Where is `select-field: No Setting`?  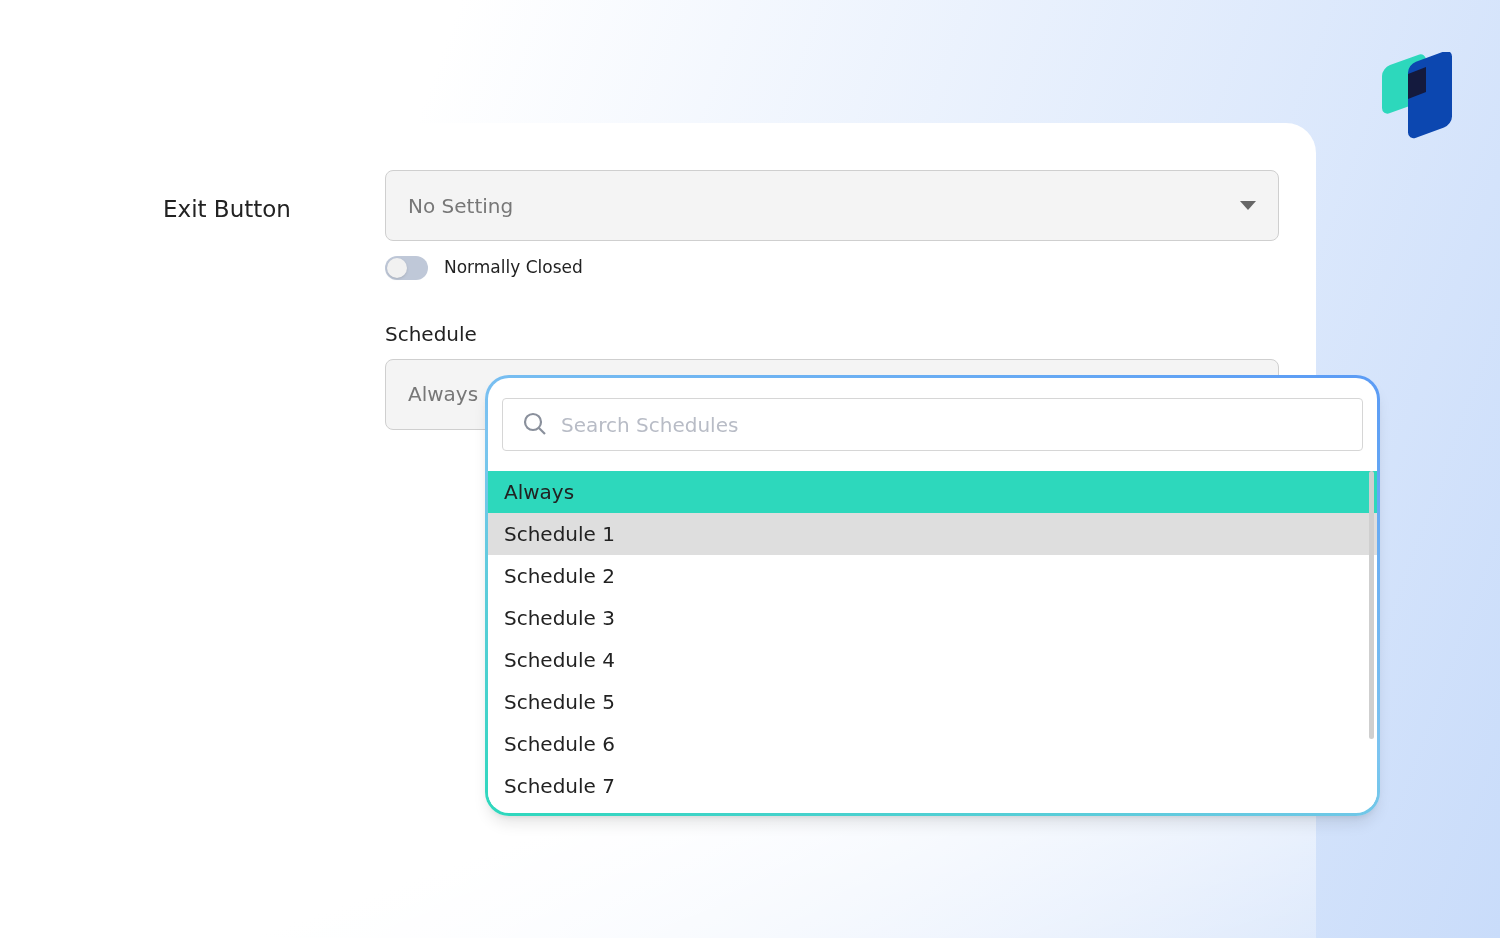
select-field: No Setting is located at coordinates (832, 205).